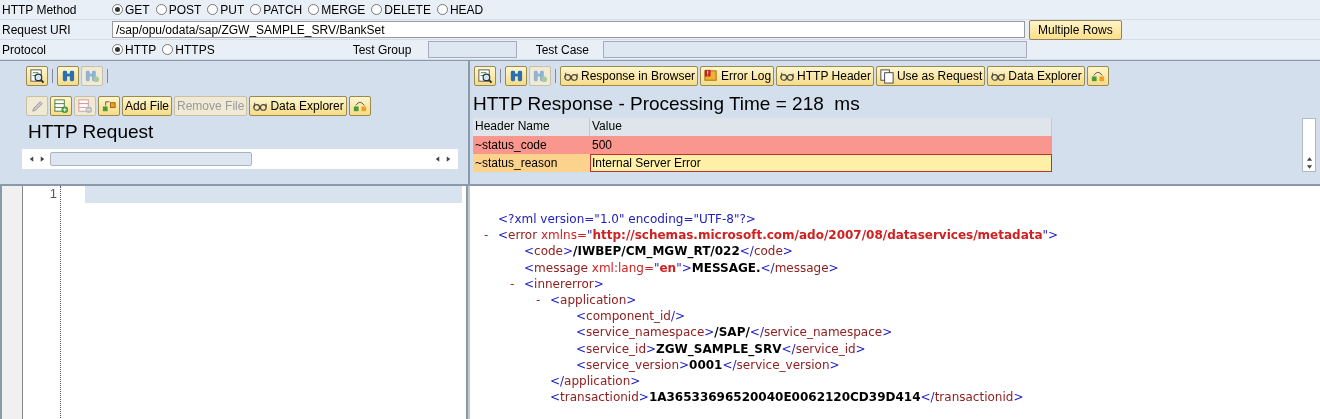 Image resolution: width=1320 pixels, height=419 pixels. Describe the element at coordinates (531, 145) in the screenshot. I see `table-cell: ~status_code` at that location.